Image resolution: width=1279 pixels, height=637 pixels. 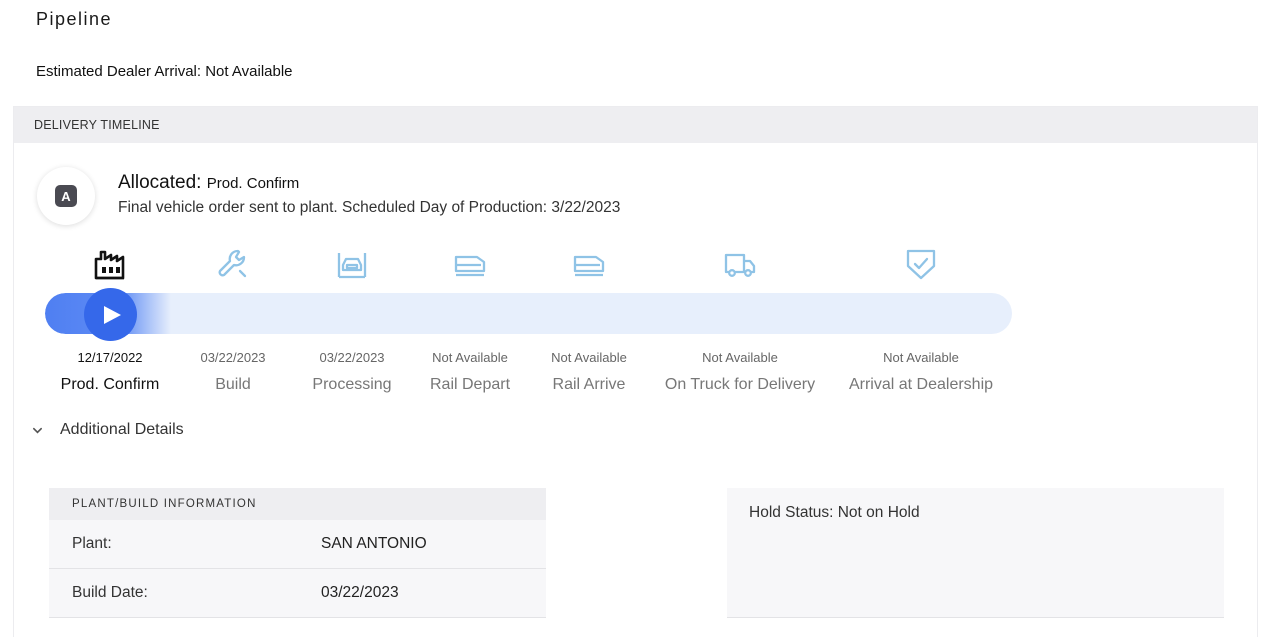 I want to click on status-badge-letter: A, so click(x=66, y=196).